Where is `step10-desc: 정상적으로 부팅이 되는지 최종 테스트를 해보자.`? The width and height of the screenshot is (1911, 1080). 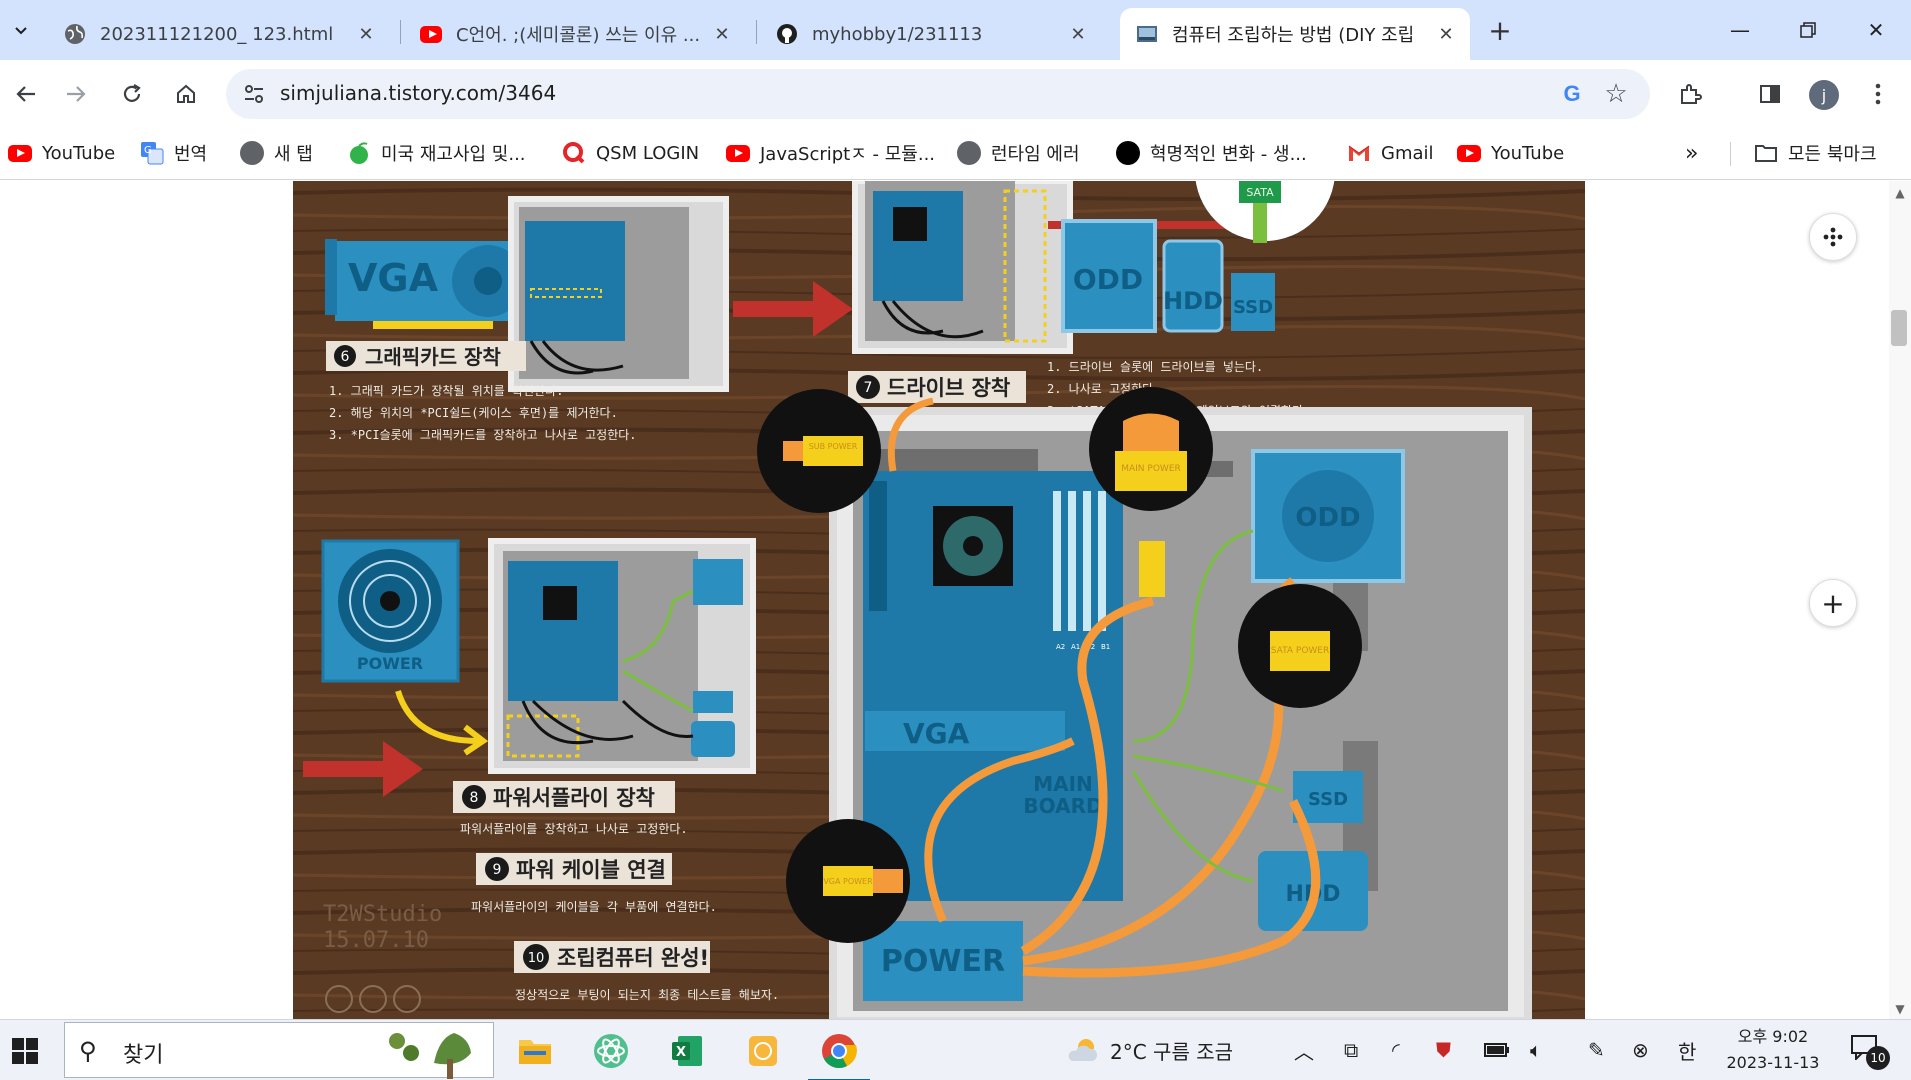 step10-desc: 정상적으로 부팅이 되는지 최종 테스트를 해보자. is located at coordinates (647, 995).